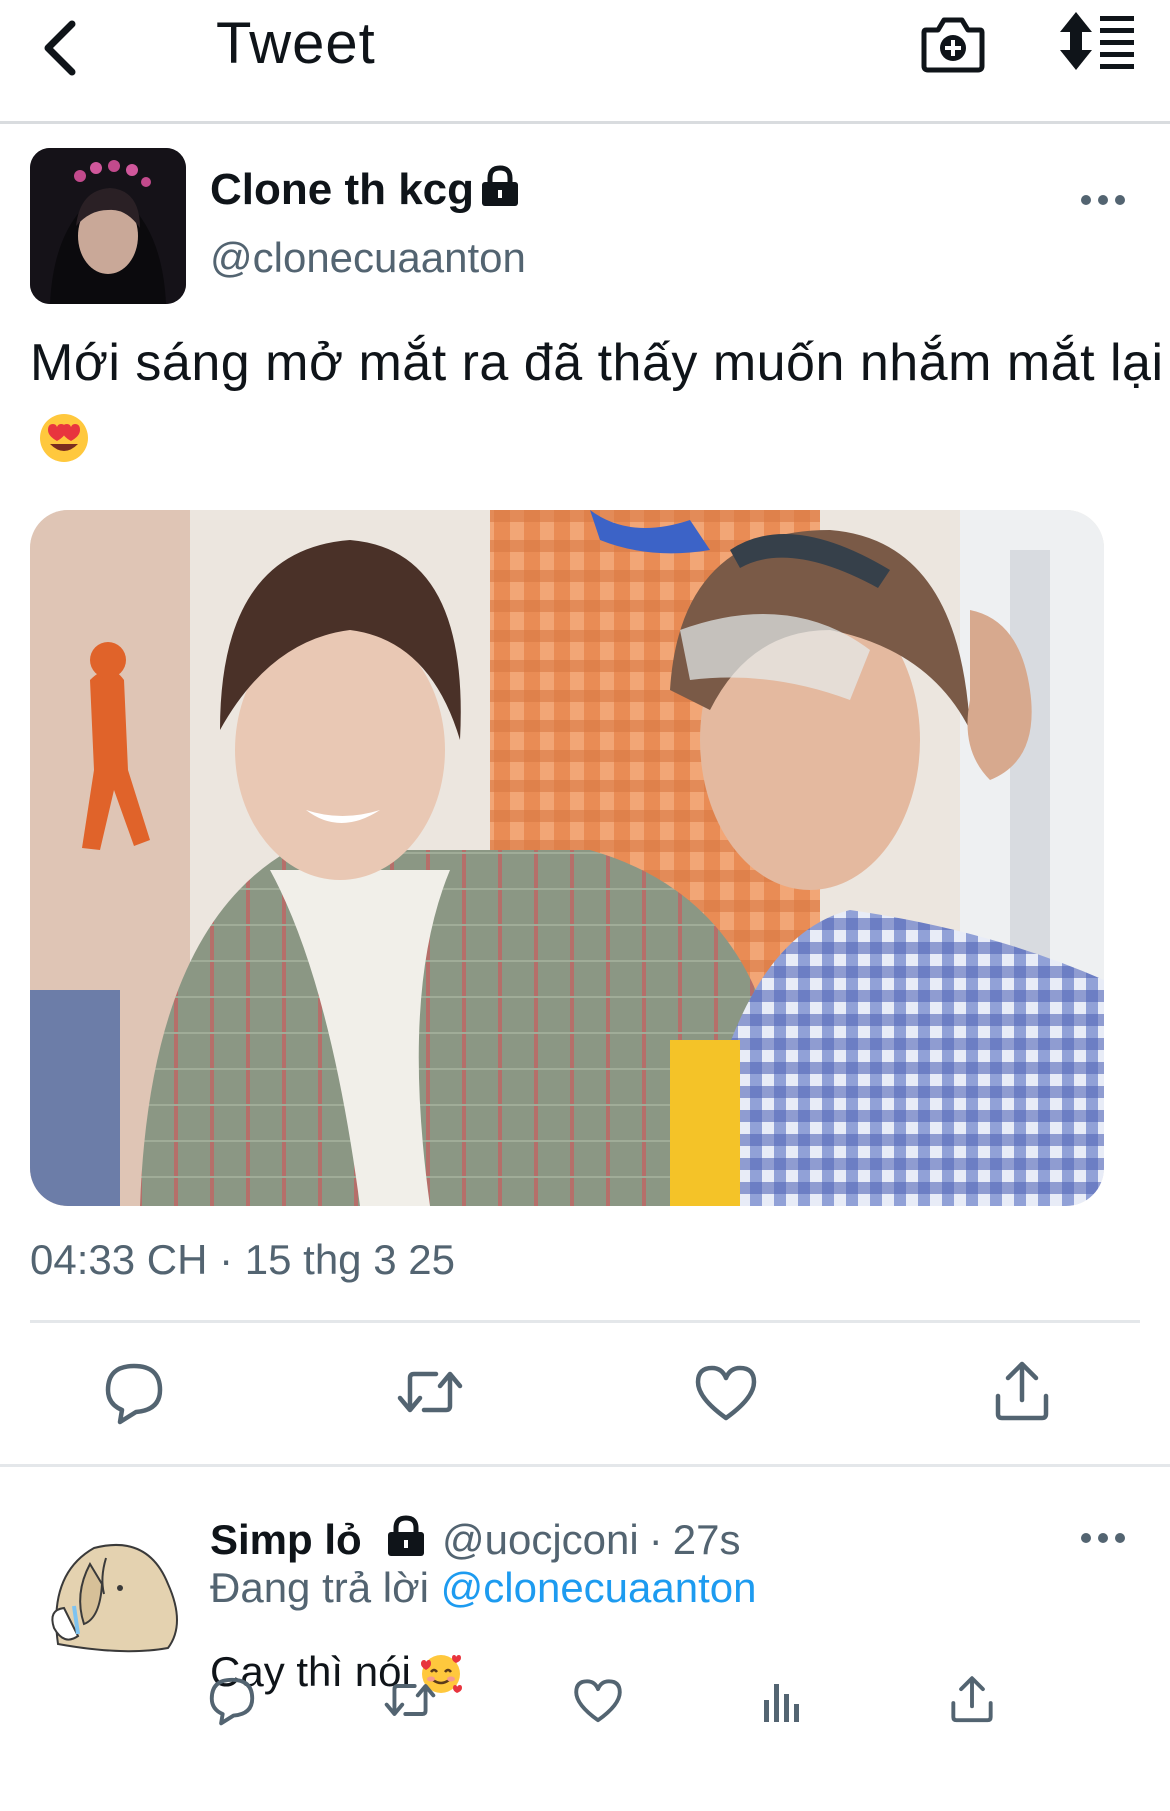 The width and height of the screenshot is (1170, 1811). I want to click on back-button, so click(68, 50).